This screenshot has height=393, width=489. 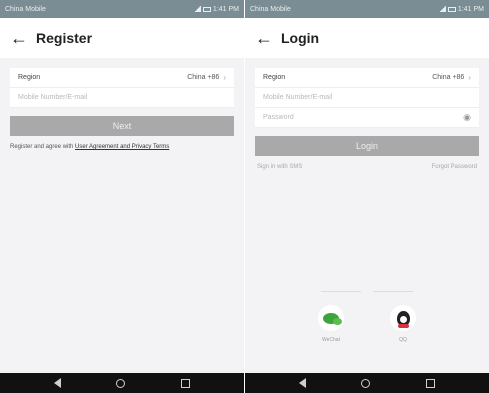 I want to click on wechat-login-button: WeChat, so click(x=331, y=324).